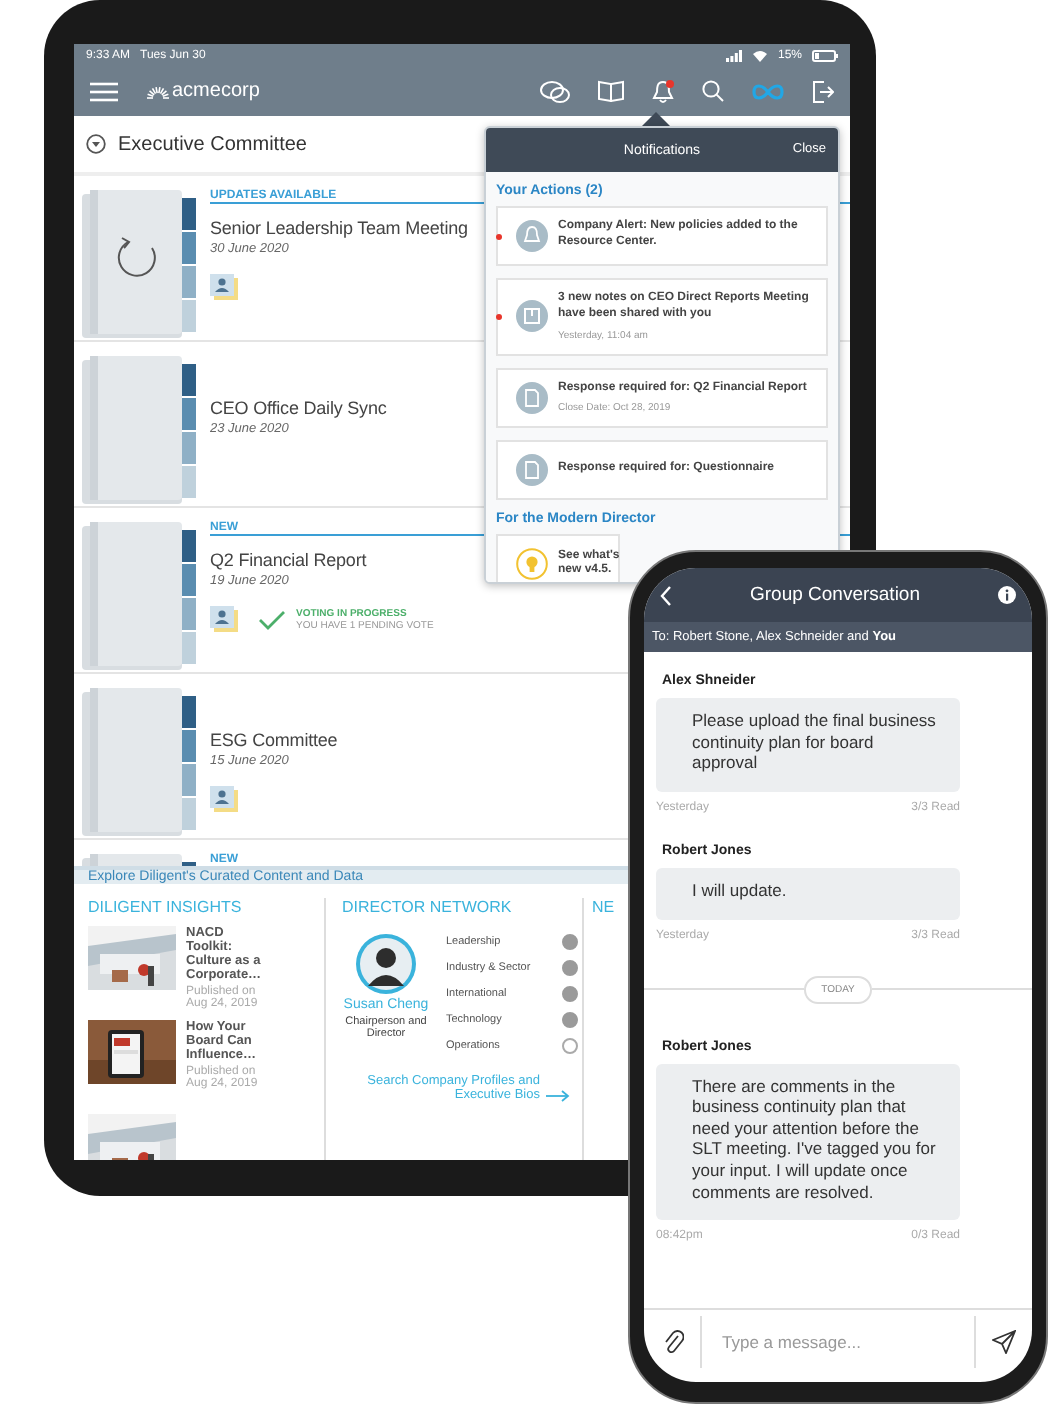 The image size is (1054, 1404). What do you see at coordinates (603, 907) in the screenshot?
I see `section-heading: NE` at bounding box center [603, 907].